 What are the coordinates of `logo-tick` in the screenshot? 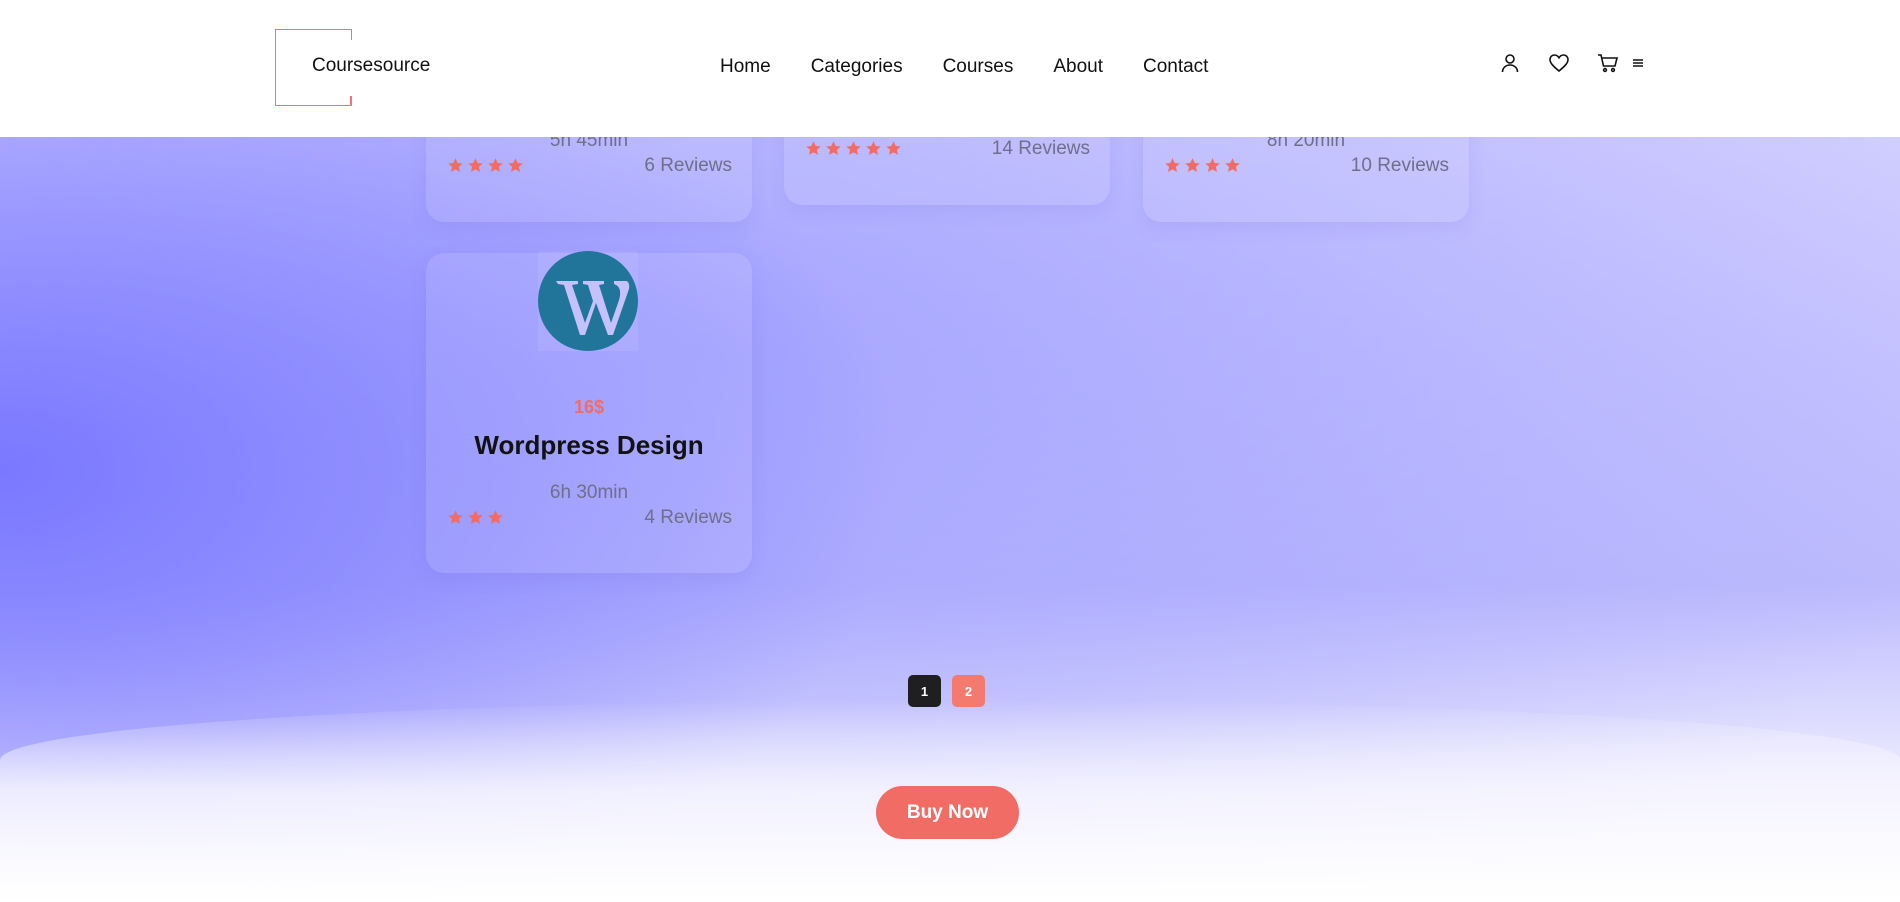 It's located at (351, 101).